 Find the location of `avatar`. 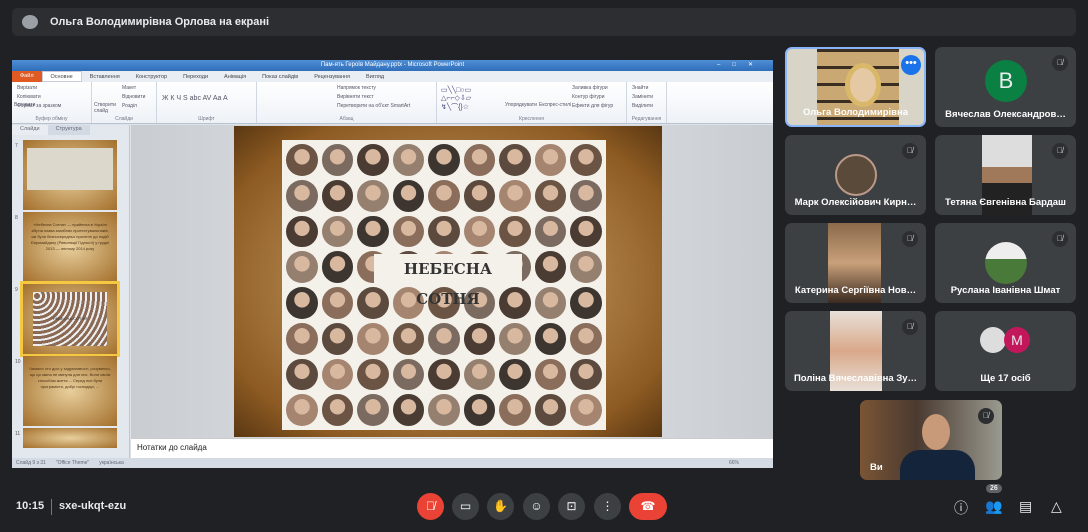

avatar is located at coordinates (1006, 263).